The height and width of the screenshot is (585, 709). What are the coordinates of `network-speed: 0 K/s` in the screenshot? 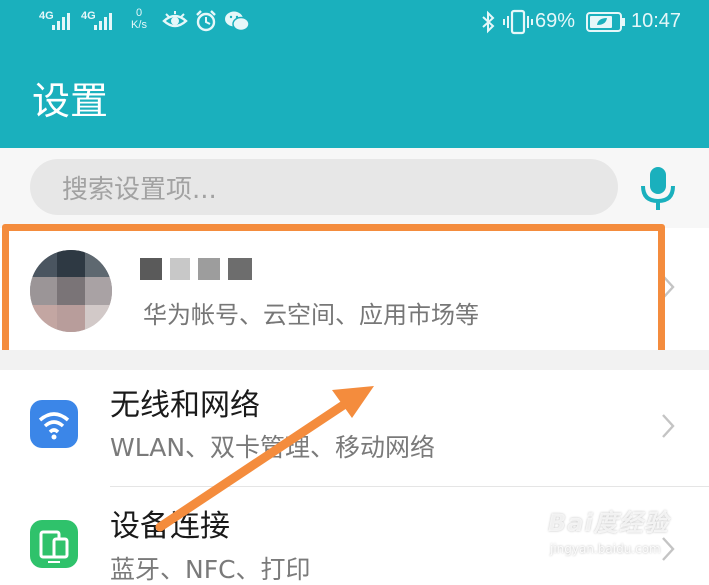 It's located at (139, 19).